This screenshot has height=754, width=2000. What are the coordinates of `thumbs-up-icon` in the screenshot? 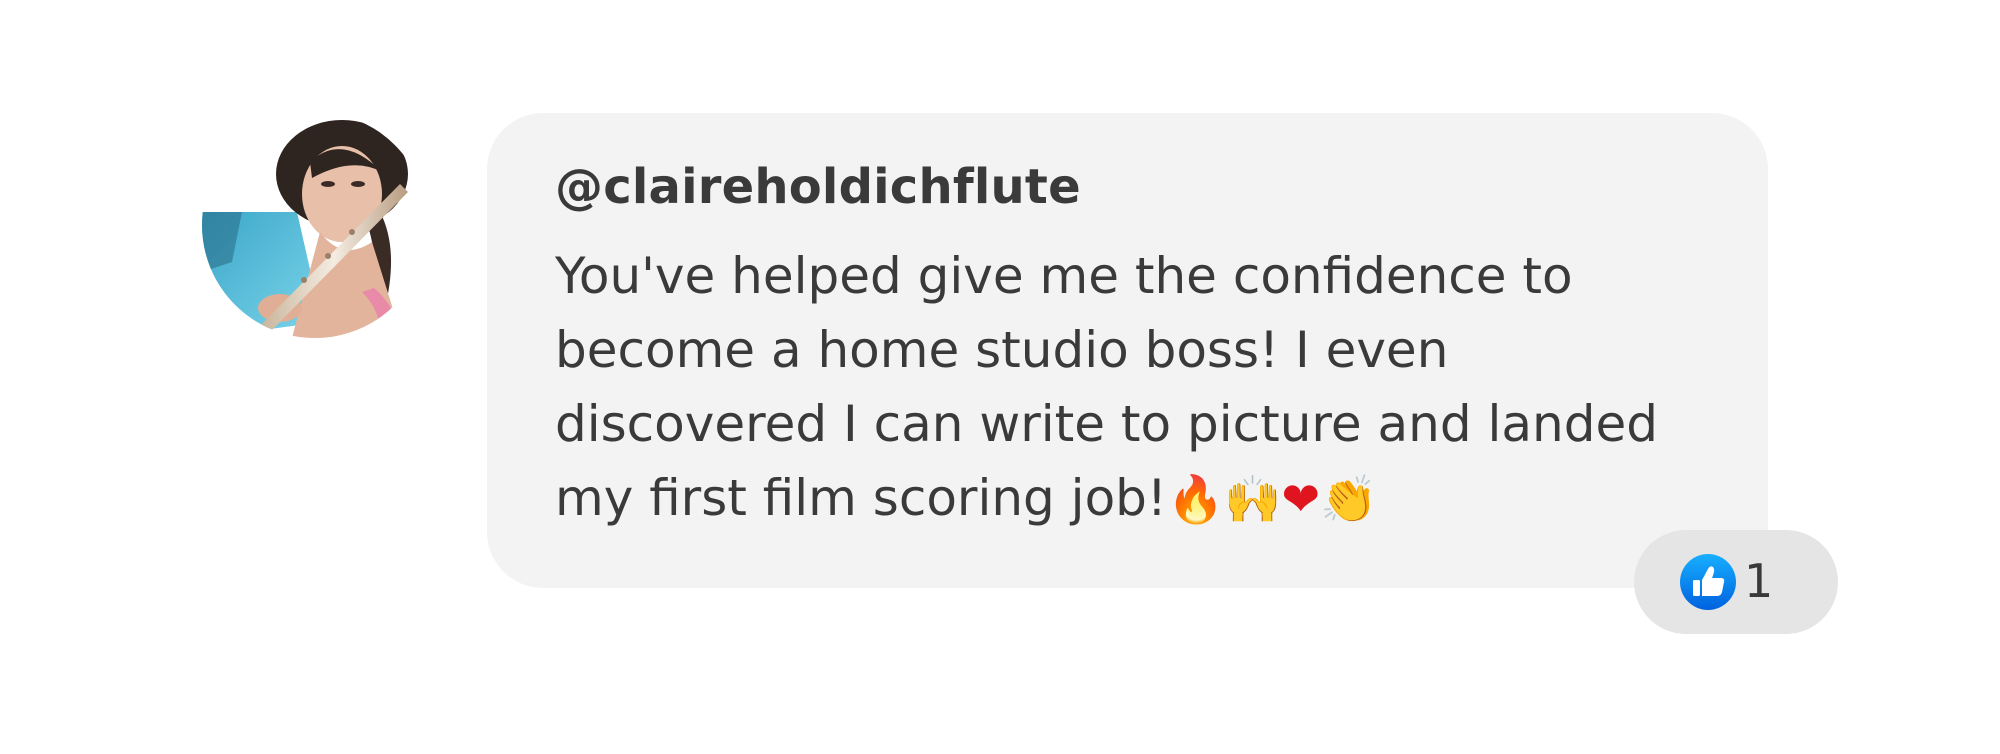 It's located at (1708, 582).